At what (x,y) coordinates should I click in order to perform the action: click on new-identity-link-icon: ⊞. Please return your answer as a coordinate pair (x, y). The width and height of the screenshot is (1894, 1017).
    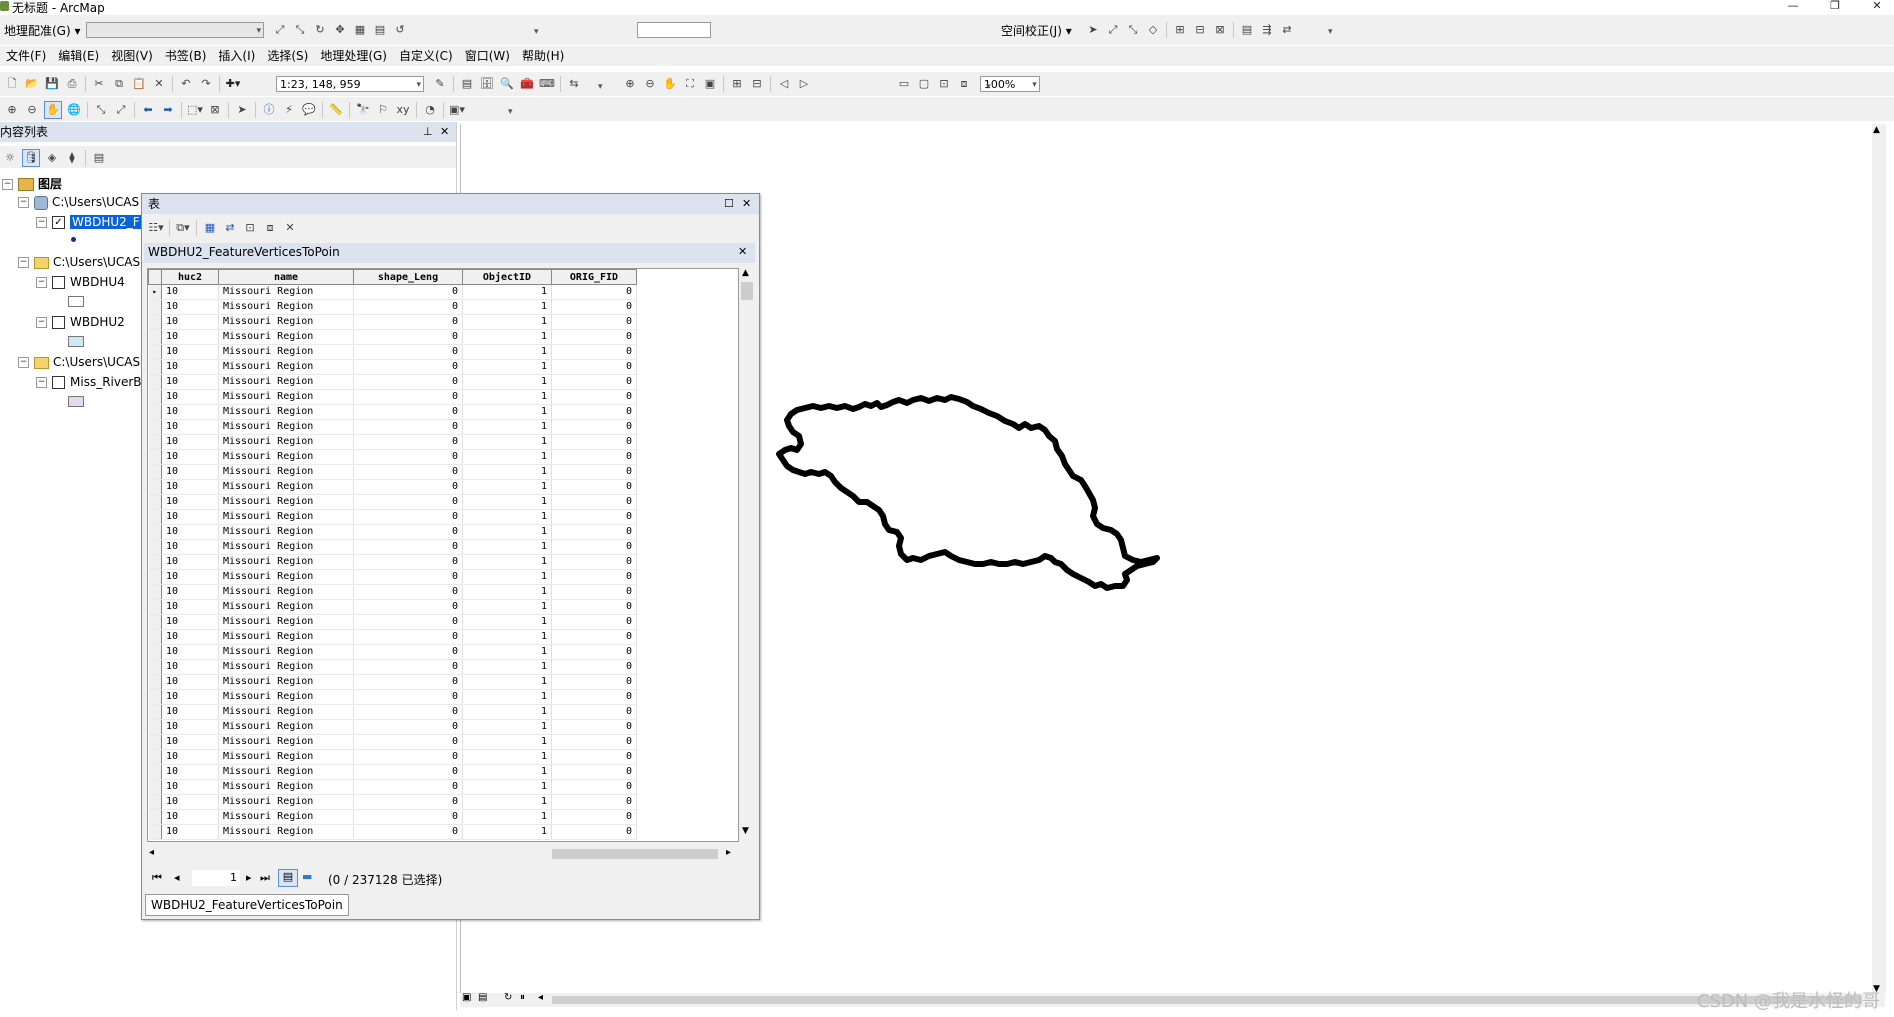
    Looking at the image, I should click on (1180, 30).